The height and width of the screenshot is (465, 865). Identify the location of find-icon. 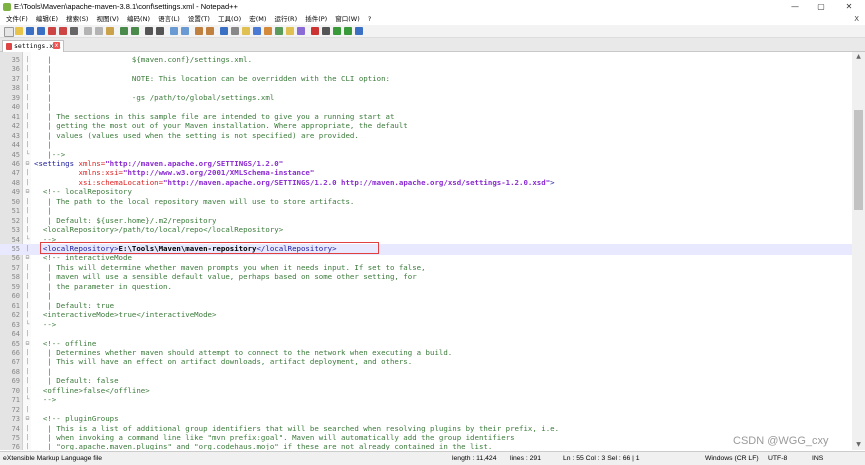
(149, 31).